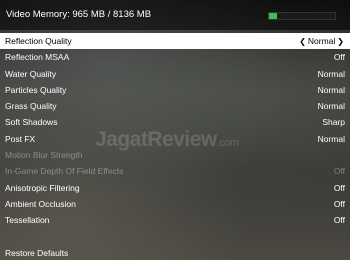 The width and height of the screenshot is (350, 260). What do you see at coordinates (175, 90) in the screenshot?
I see `setting-row: Particles Quality Normal` at bounding box center [175, 90].